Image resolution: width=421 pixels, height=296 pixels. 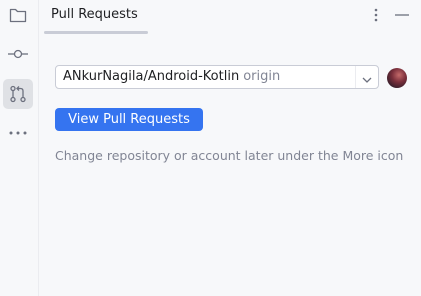 What do you see at coordinates (397, 78) in the screenshot?
I see `account-avatar` at bounding box center [397, 78].